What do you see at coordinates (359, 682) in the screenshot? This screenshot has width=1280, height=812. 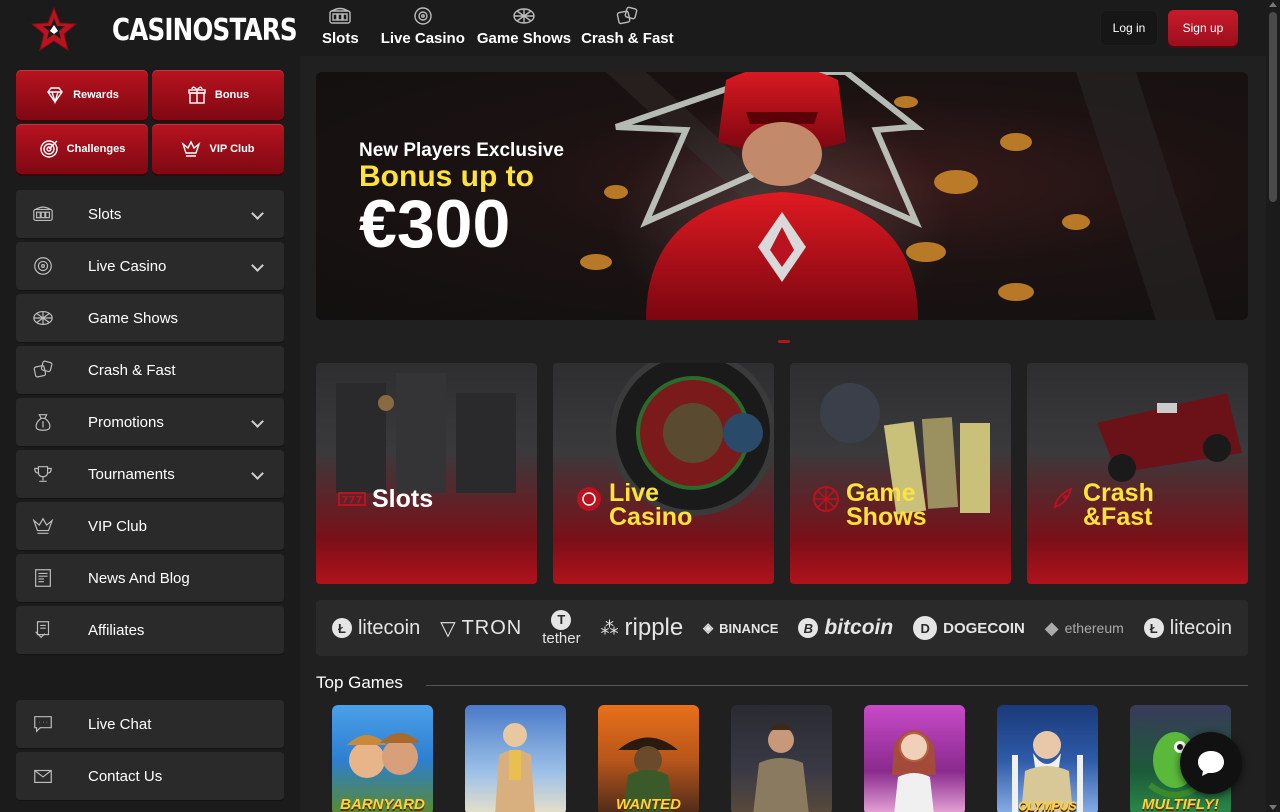 I see `top-games-title: Top Games` at bounding box center [359, 682].